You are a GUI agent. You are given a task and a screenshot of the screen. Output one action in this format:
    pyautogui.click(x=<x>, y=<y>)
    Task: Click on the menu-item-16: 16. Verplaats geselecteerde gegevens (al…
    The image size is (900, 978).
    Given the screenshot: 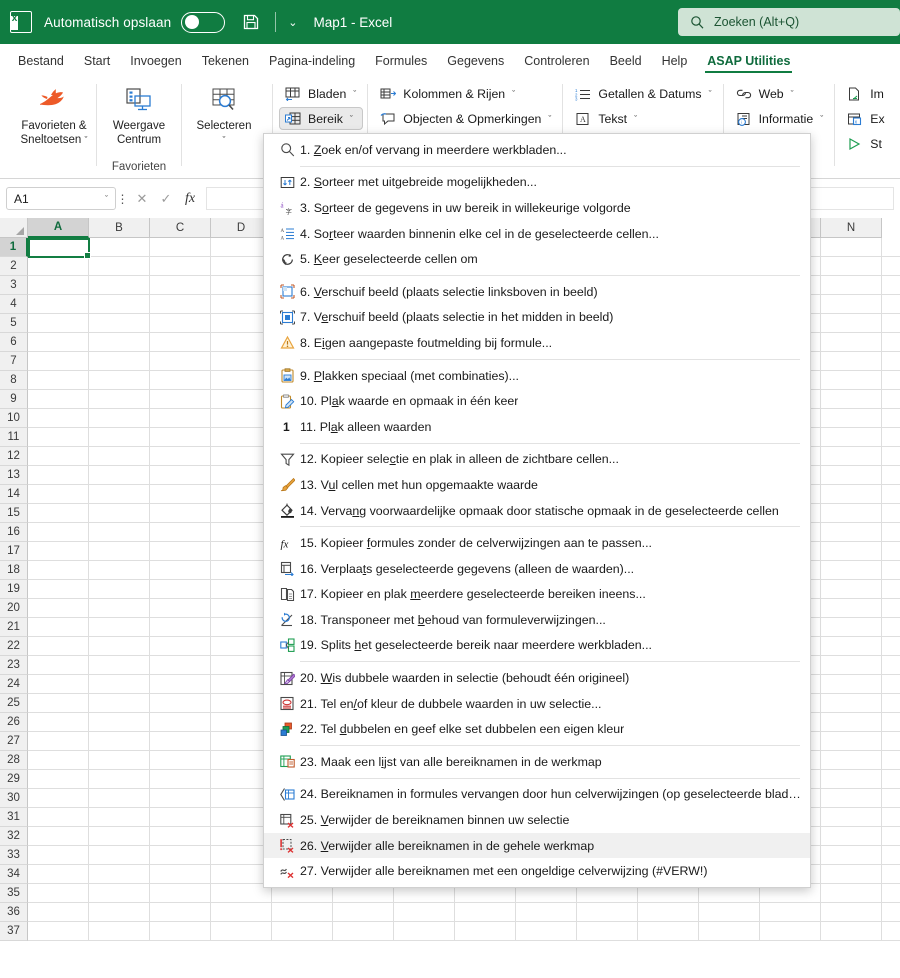 What is the action you would take?
    pyautogui.click(x=537, y=569)
    